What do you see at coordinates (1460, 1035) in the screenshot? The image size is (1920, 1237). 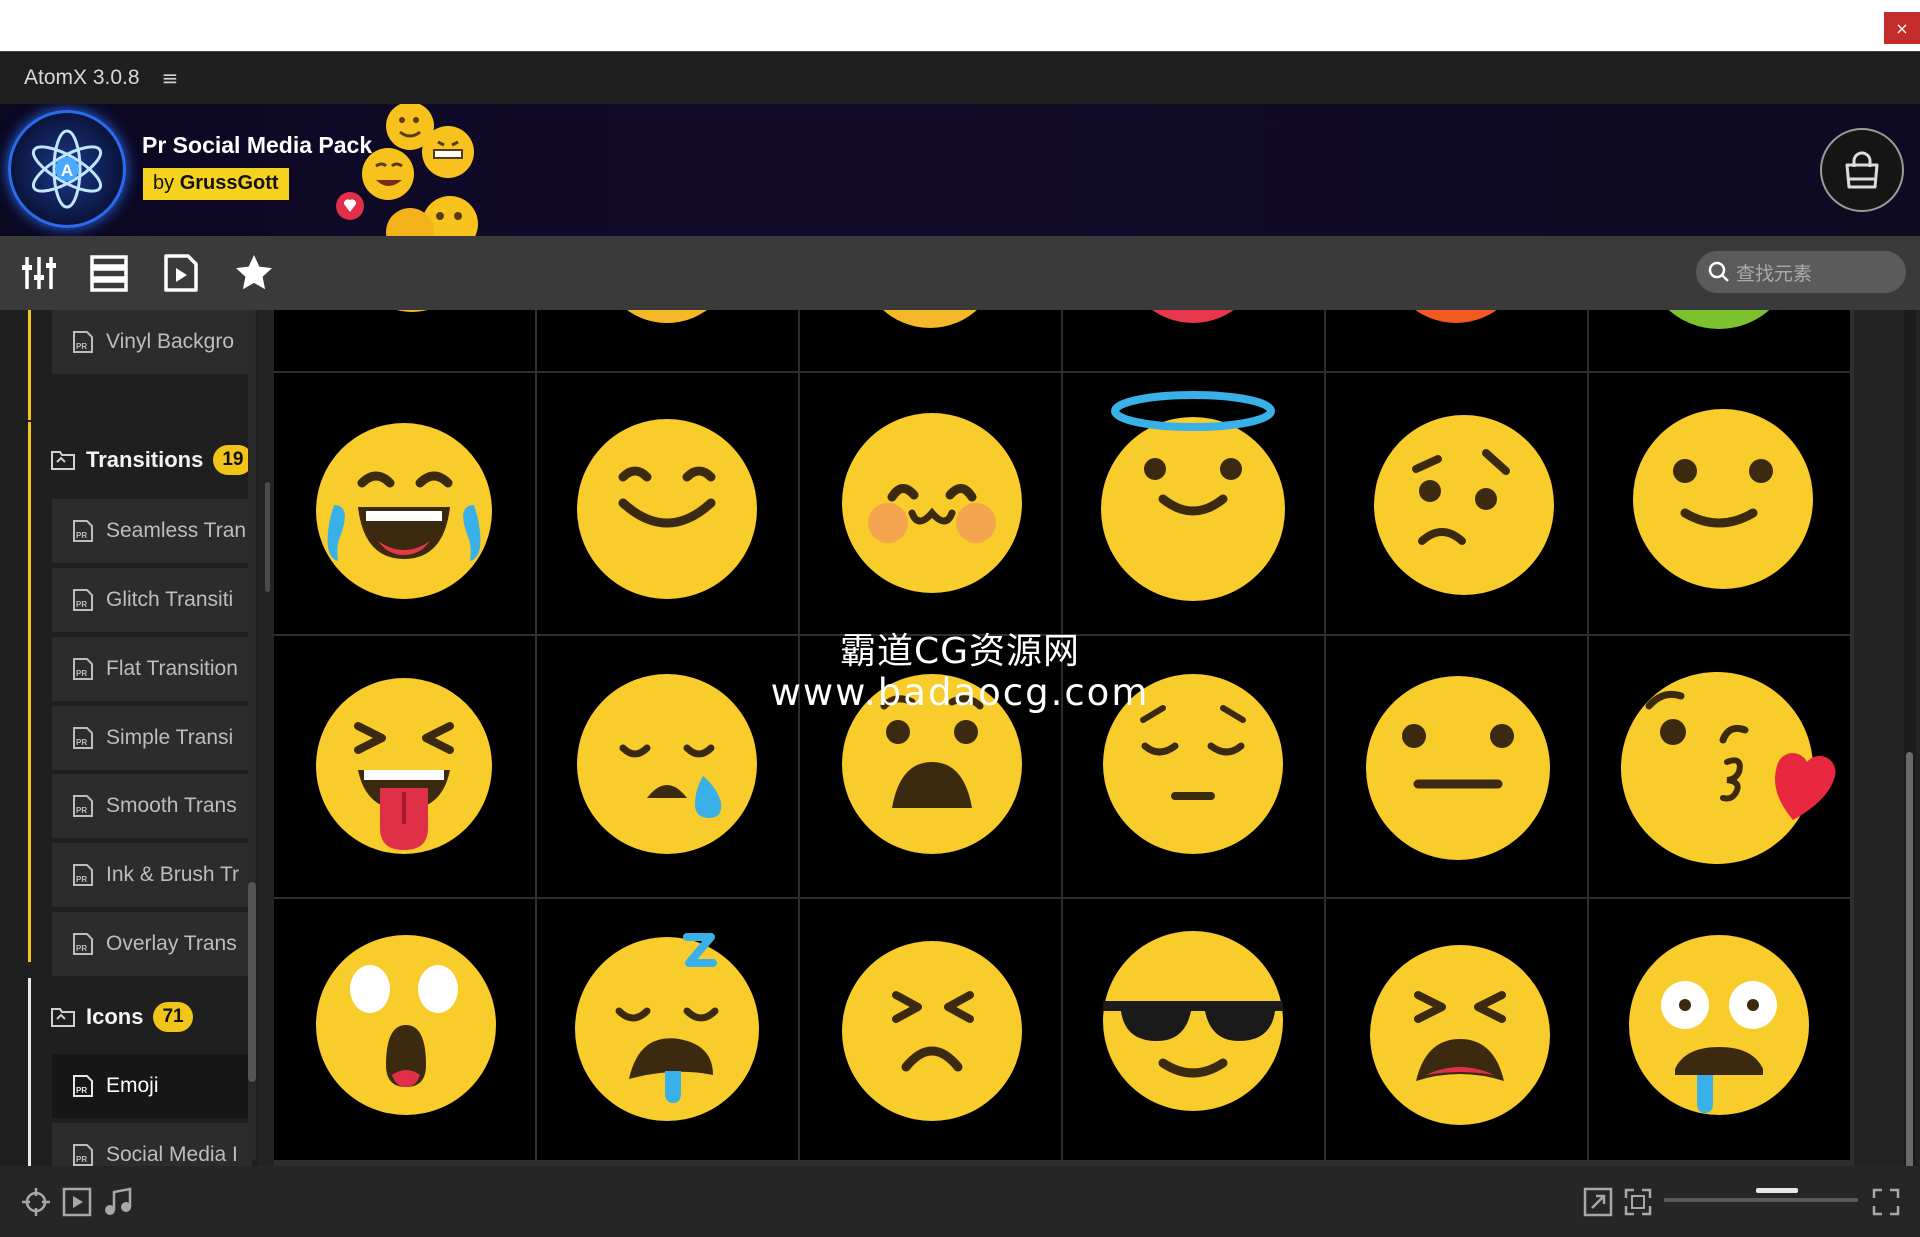 I see `tired-face-emoji-icon` at bounding box center [1460, 1035].